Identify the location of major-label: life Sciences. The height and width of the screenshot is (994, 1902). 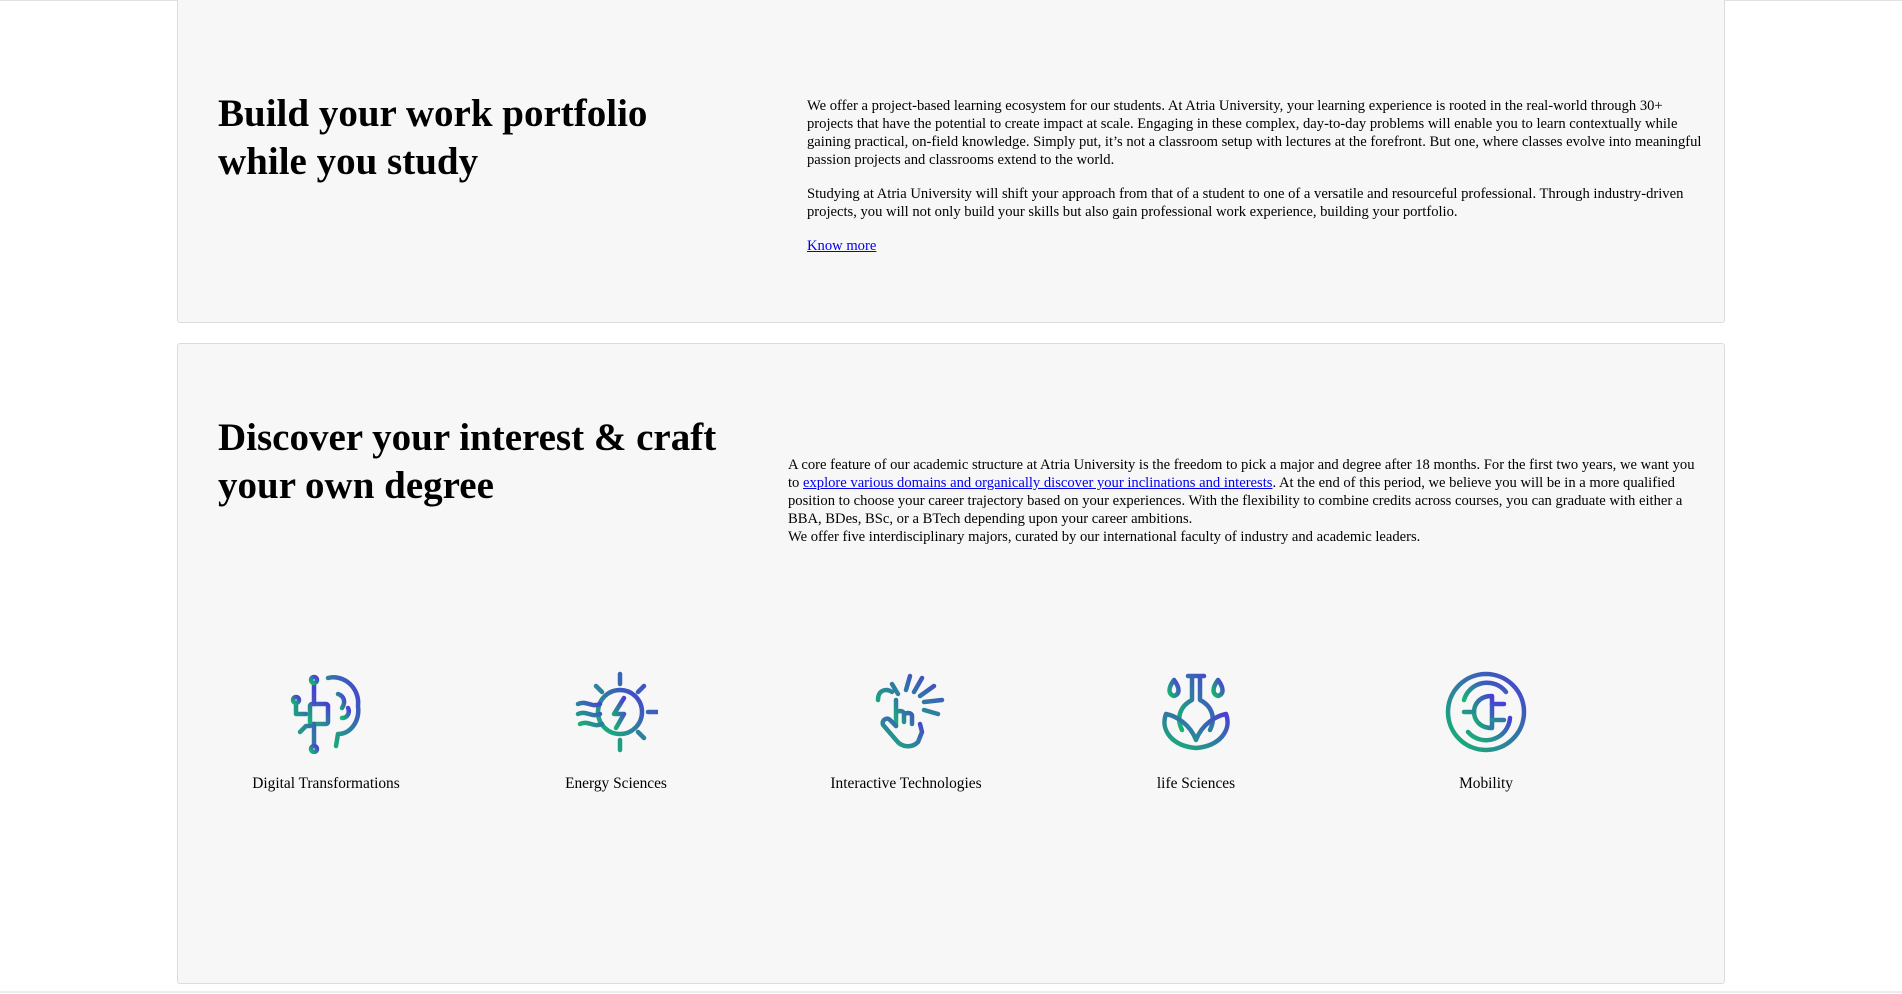
(1196, 783).